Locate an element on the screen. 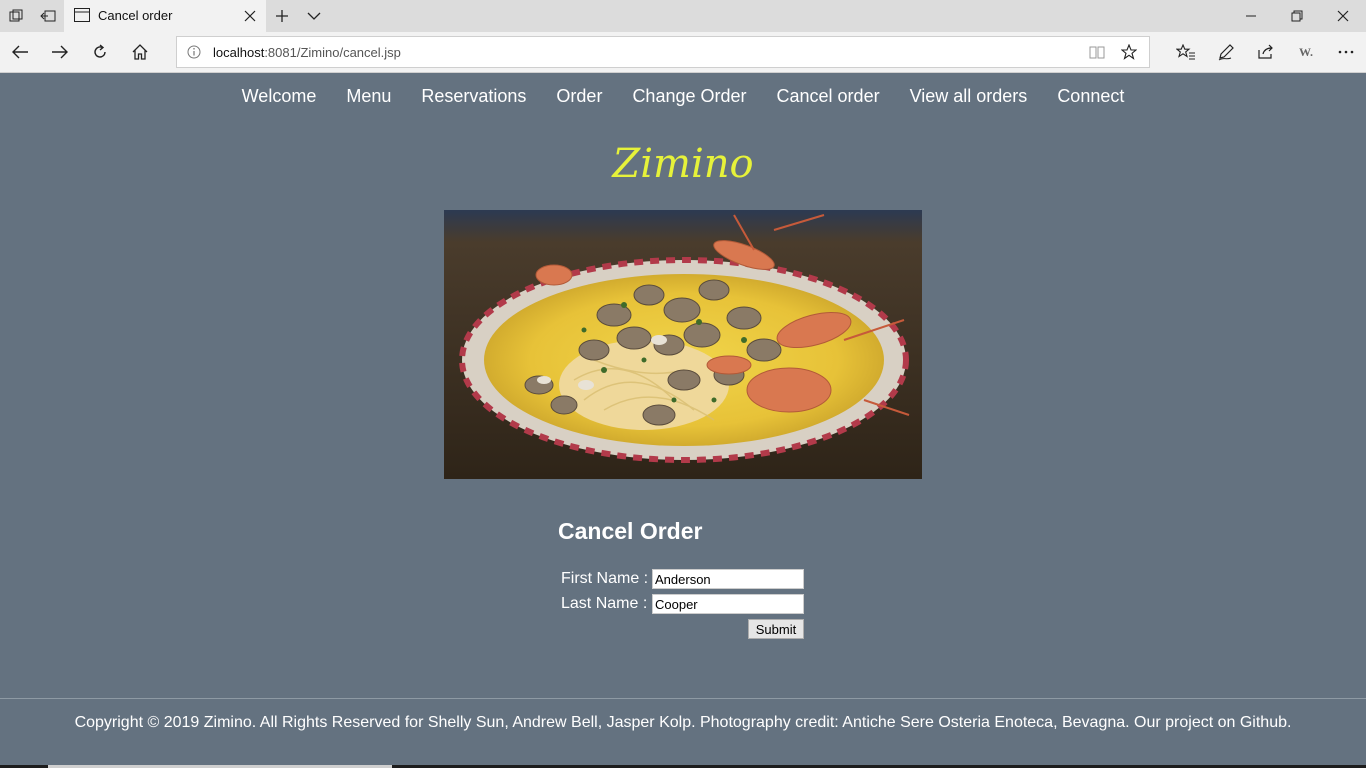  nav-reservations: Reservations is located at coordinates (473, 96).